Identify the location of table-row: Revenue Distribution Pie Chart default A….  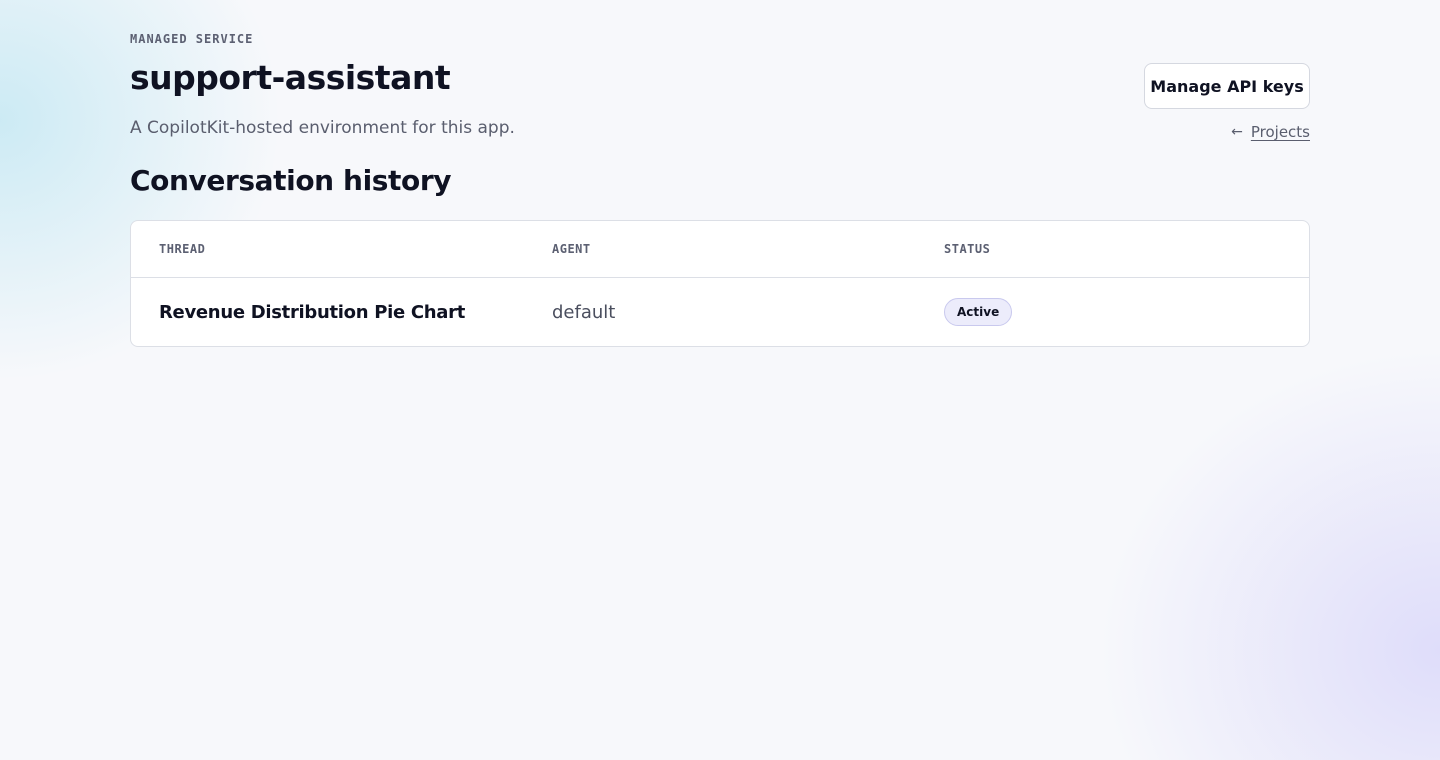
(720, 312).